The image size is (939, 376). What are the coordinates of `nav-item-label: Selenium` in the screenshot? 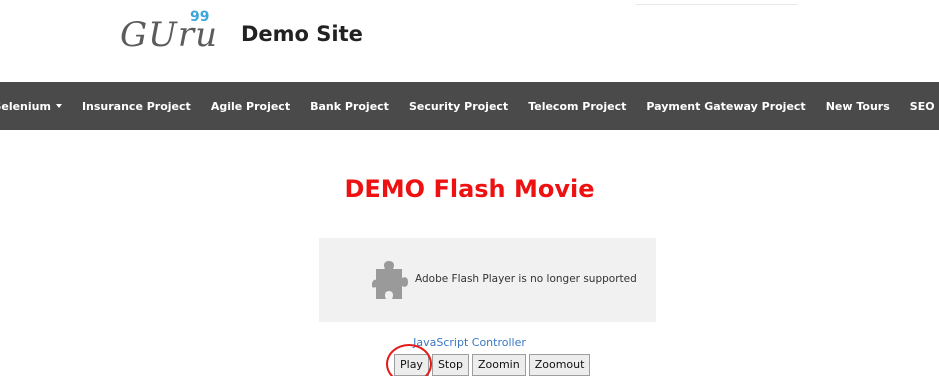 It's located at (25, 106).